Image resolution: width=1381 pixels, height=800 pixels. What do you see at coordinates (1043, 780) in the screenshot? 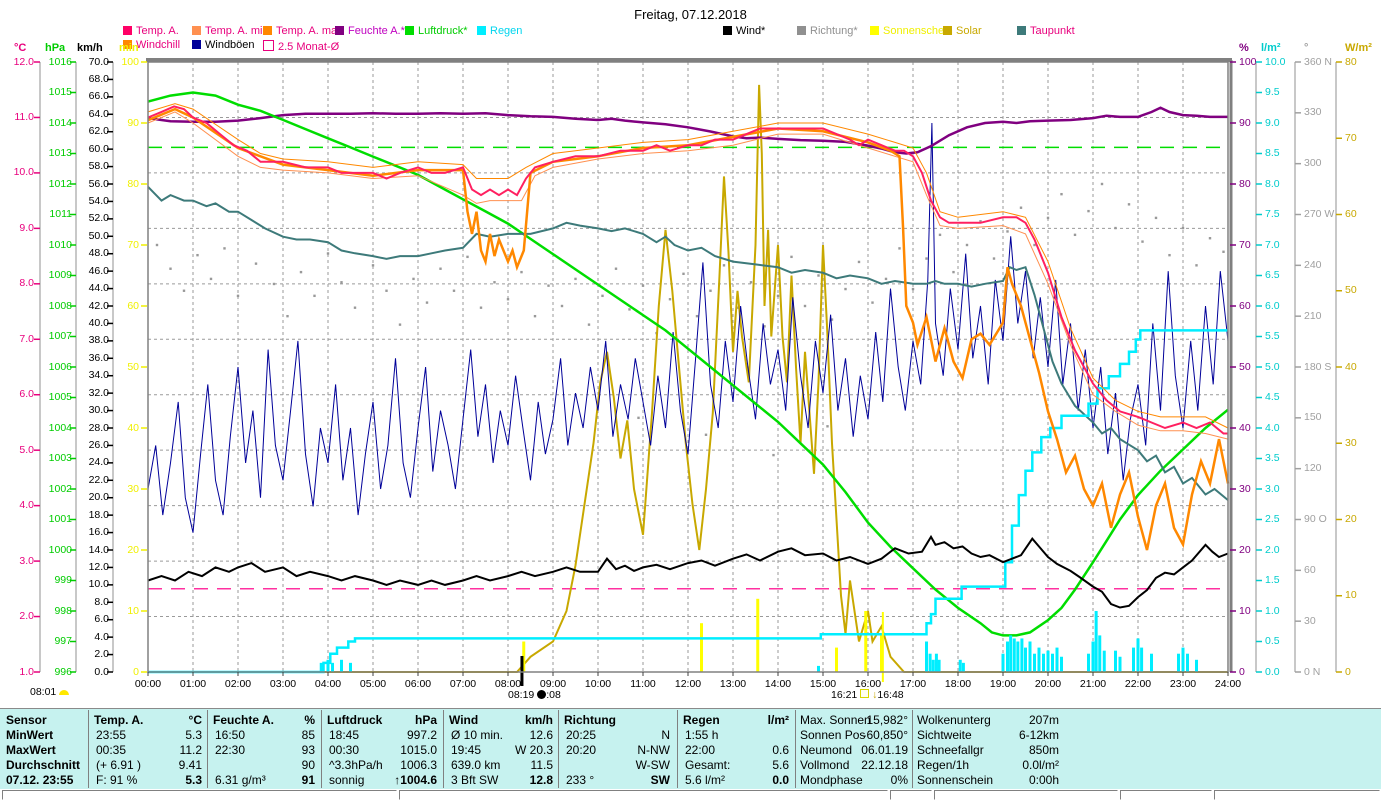
I see `table-cell-value: 0:00h` at bounding box center [1043, 780].